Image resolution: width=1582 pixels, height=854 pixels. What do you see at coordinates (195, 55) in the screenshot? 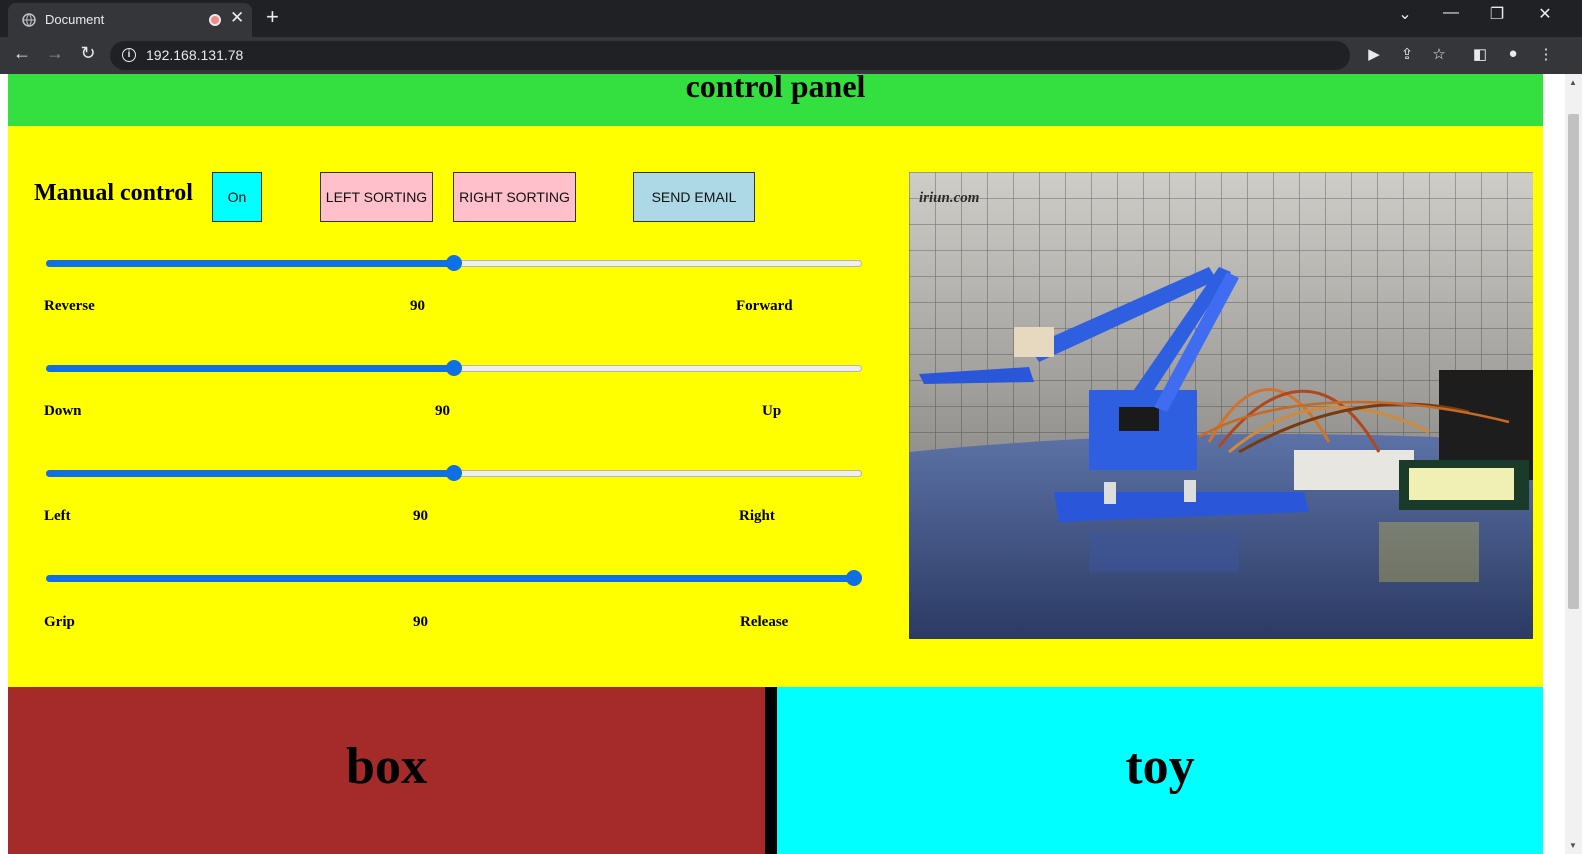
I see `url-text: 192.168.131.78` at bounding box center [195, 55].